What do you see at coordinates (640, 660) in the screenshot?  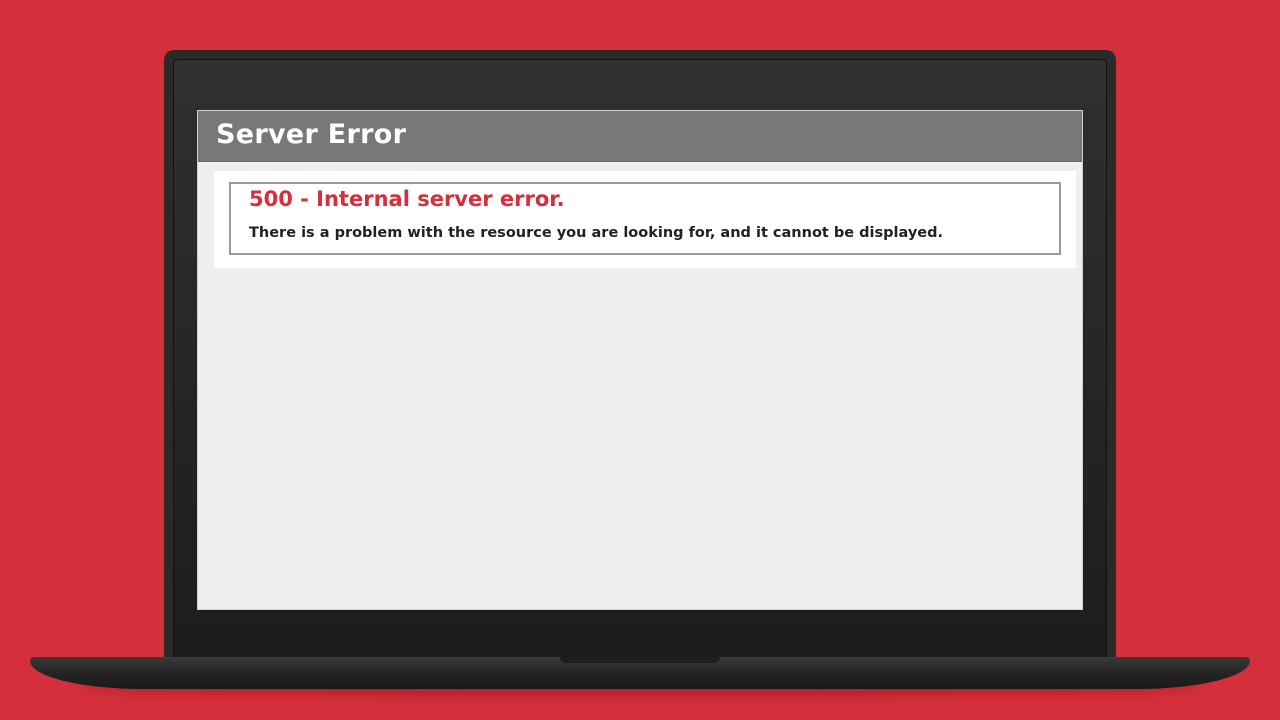 I see `laptop-hinge-notch` at bounding box center [640, 660].